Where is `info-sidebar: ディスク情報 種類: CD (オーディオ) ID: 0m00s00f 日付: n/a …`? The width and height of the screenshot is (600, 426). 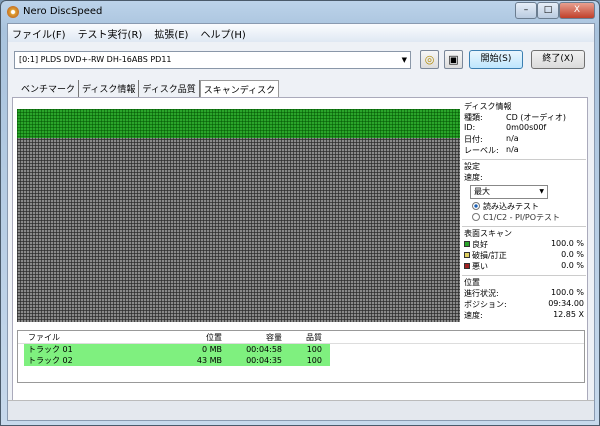
info-sidebar: ディスク情報 種類: CD (オーディオ) ID: 0m00s00f 日付: n/a … is located at coordinates (524, 212).